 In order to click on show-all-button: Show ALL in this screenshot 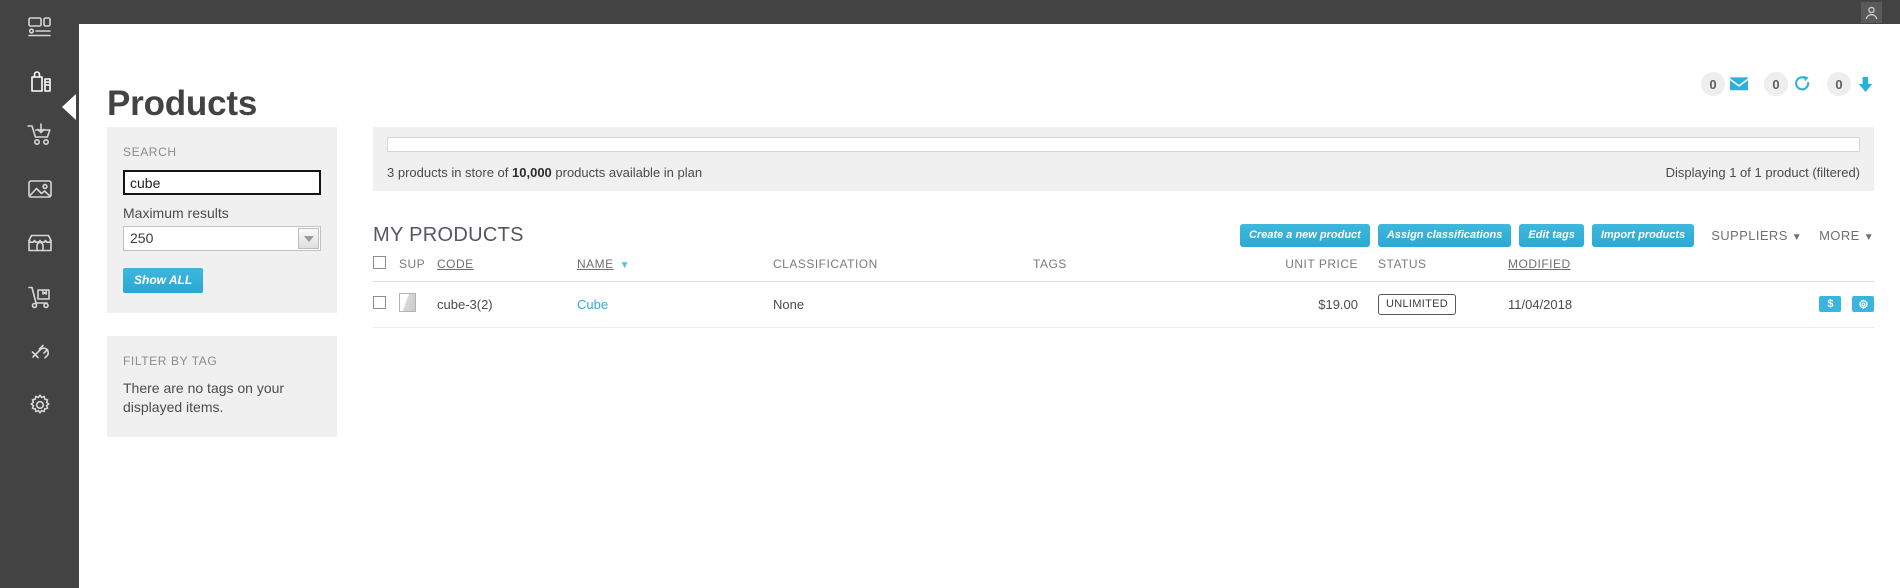, I will do `click(163, 280)`.